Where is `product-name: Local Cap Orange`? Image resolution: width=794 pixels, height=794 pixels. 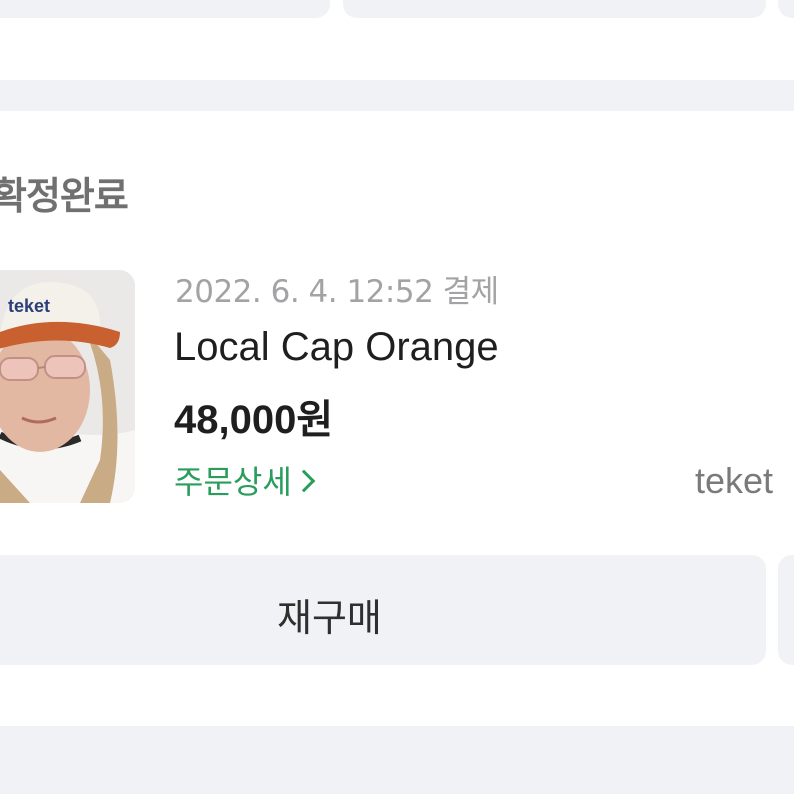
product-name: Local Cap Orange is located at coordinates (336, 347).